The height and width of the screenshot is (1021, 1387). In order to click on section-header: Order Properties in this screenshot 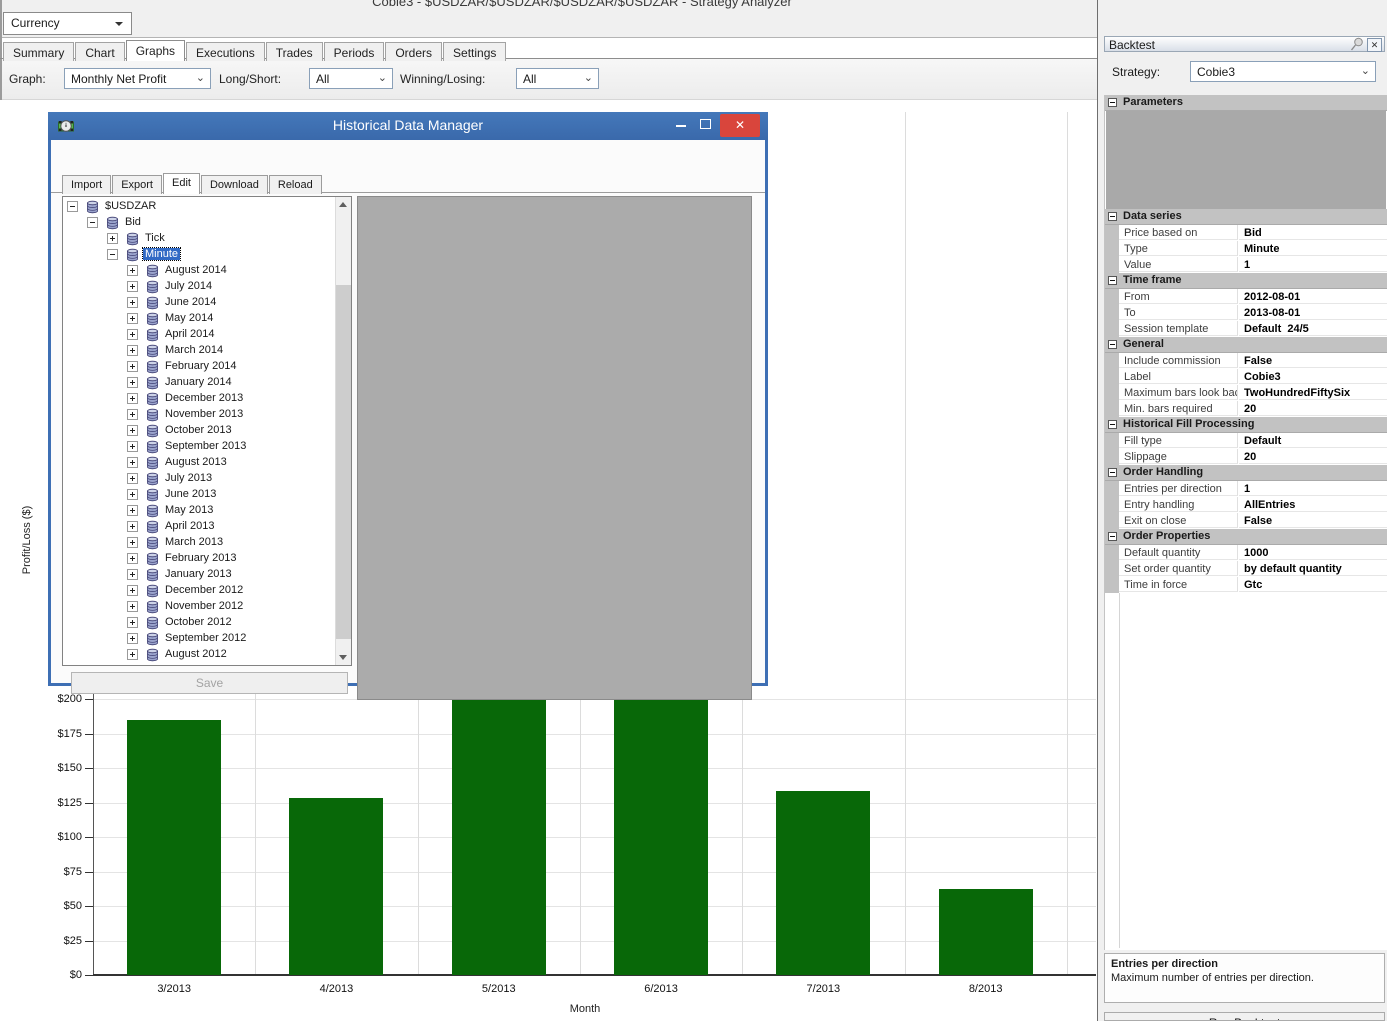, I will do `click(1246, 537)`.